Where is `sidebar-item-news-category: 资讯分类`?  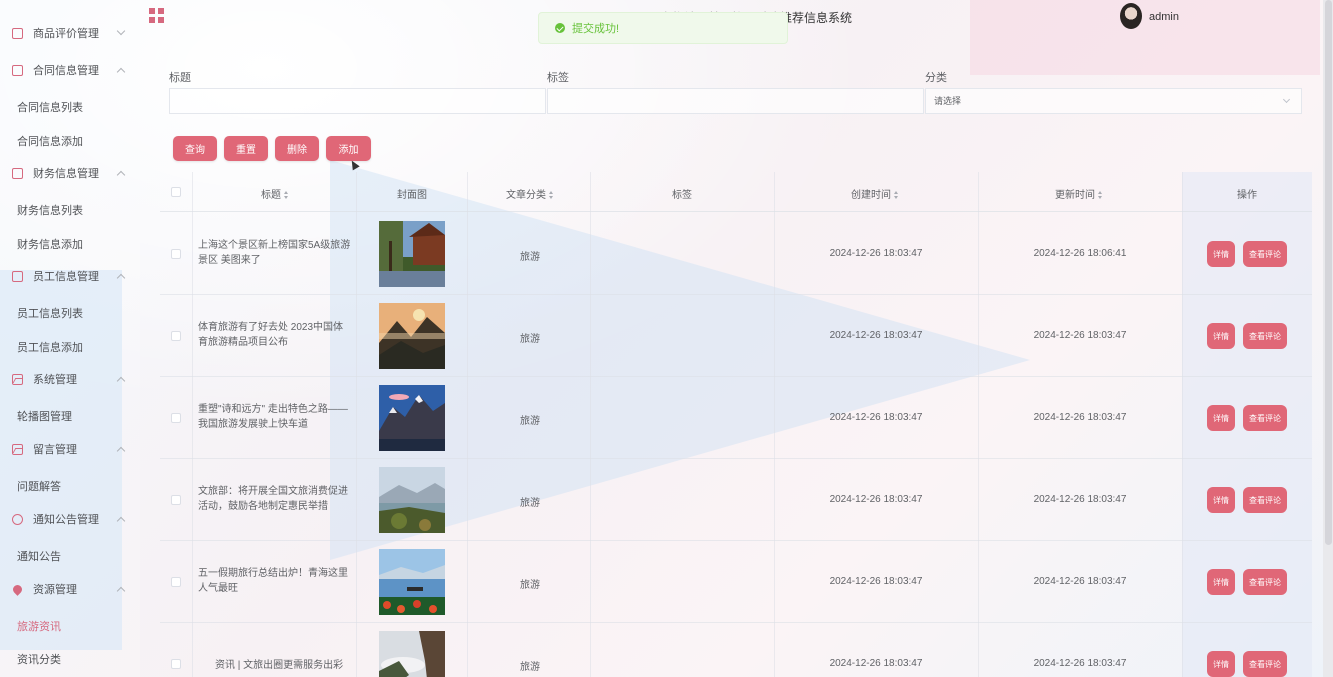 sidebar-item-news-category: 资讯分类 is located at coordinates (39, 659).